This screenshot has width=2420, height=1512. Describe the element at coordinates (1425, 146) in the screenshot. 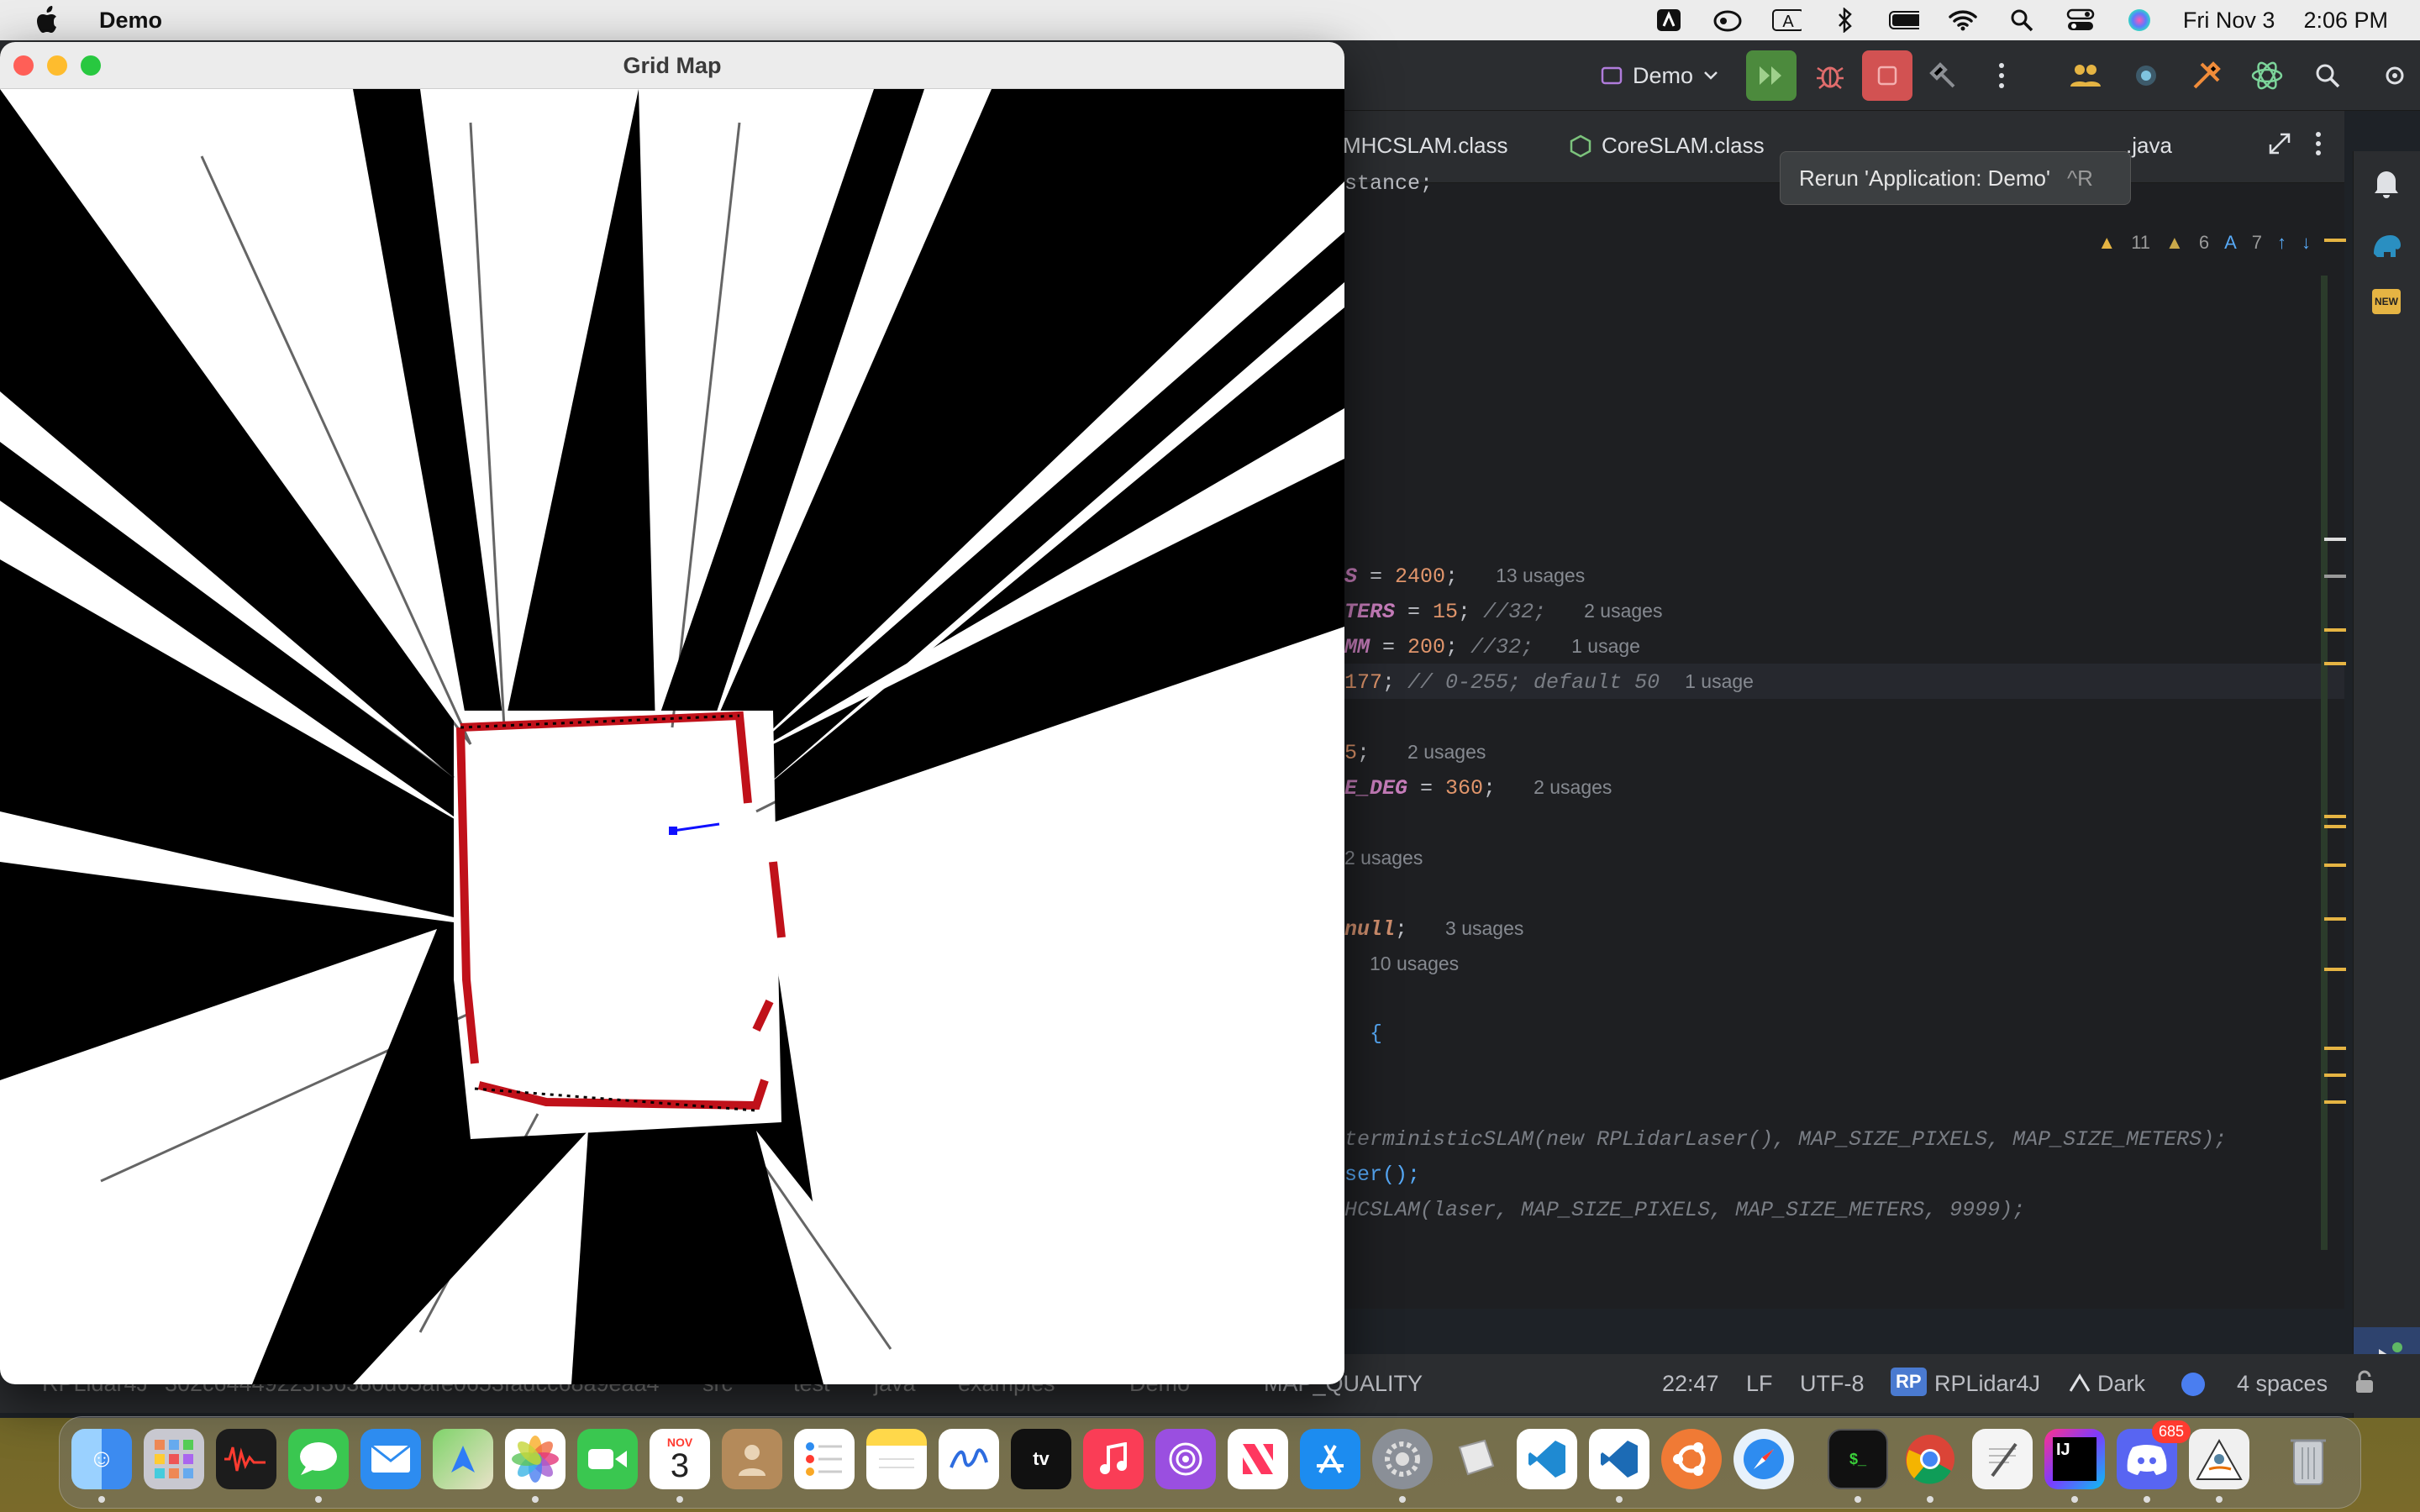

I see `tab-mhcslam: MHCSLAM.class` at that location.